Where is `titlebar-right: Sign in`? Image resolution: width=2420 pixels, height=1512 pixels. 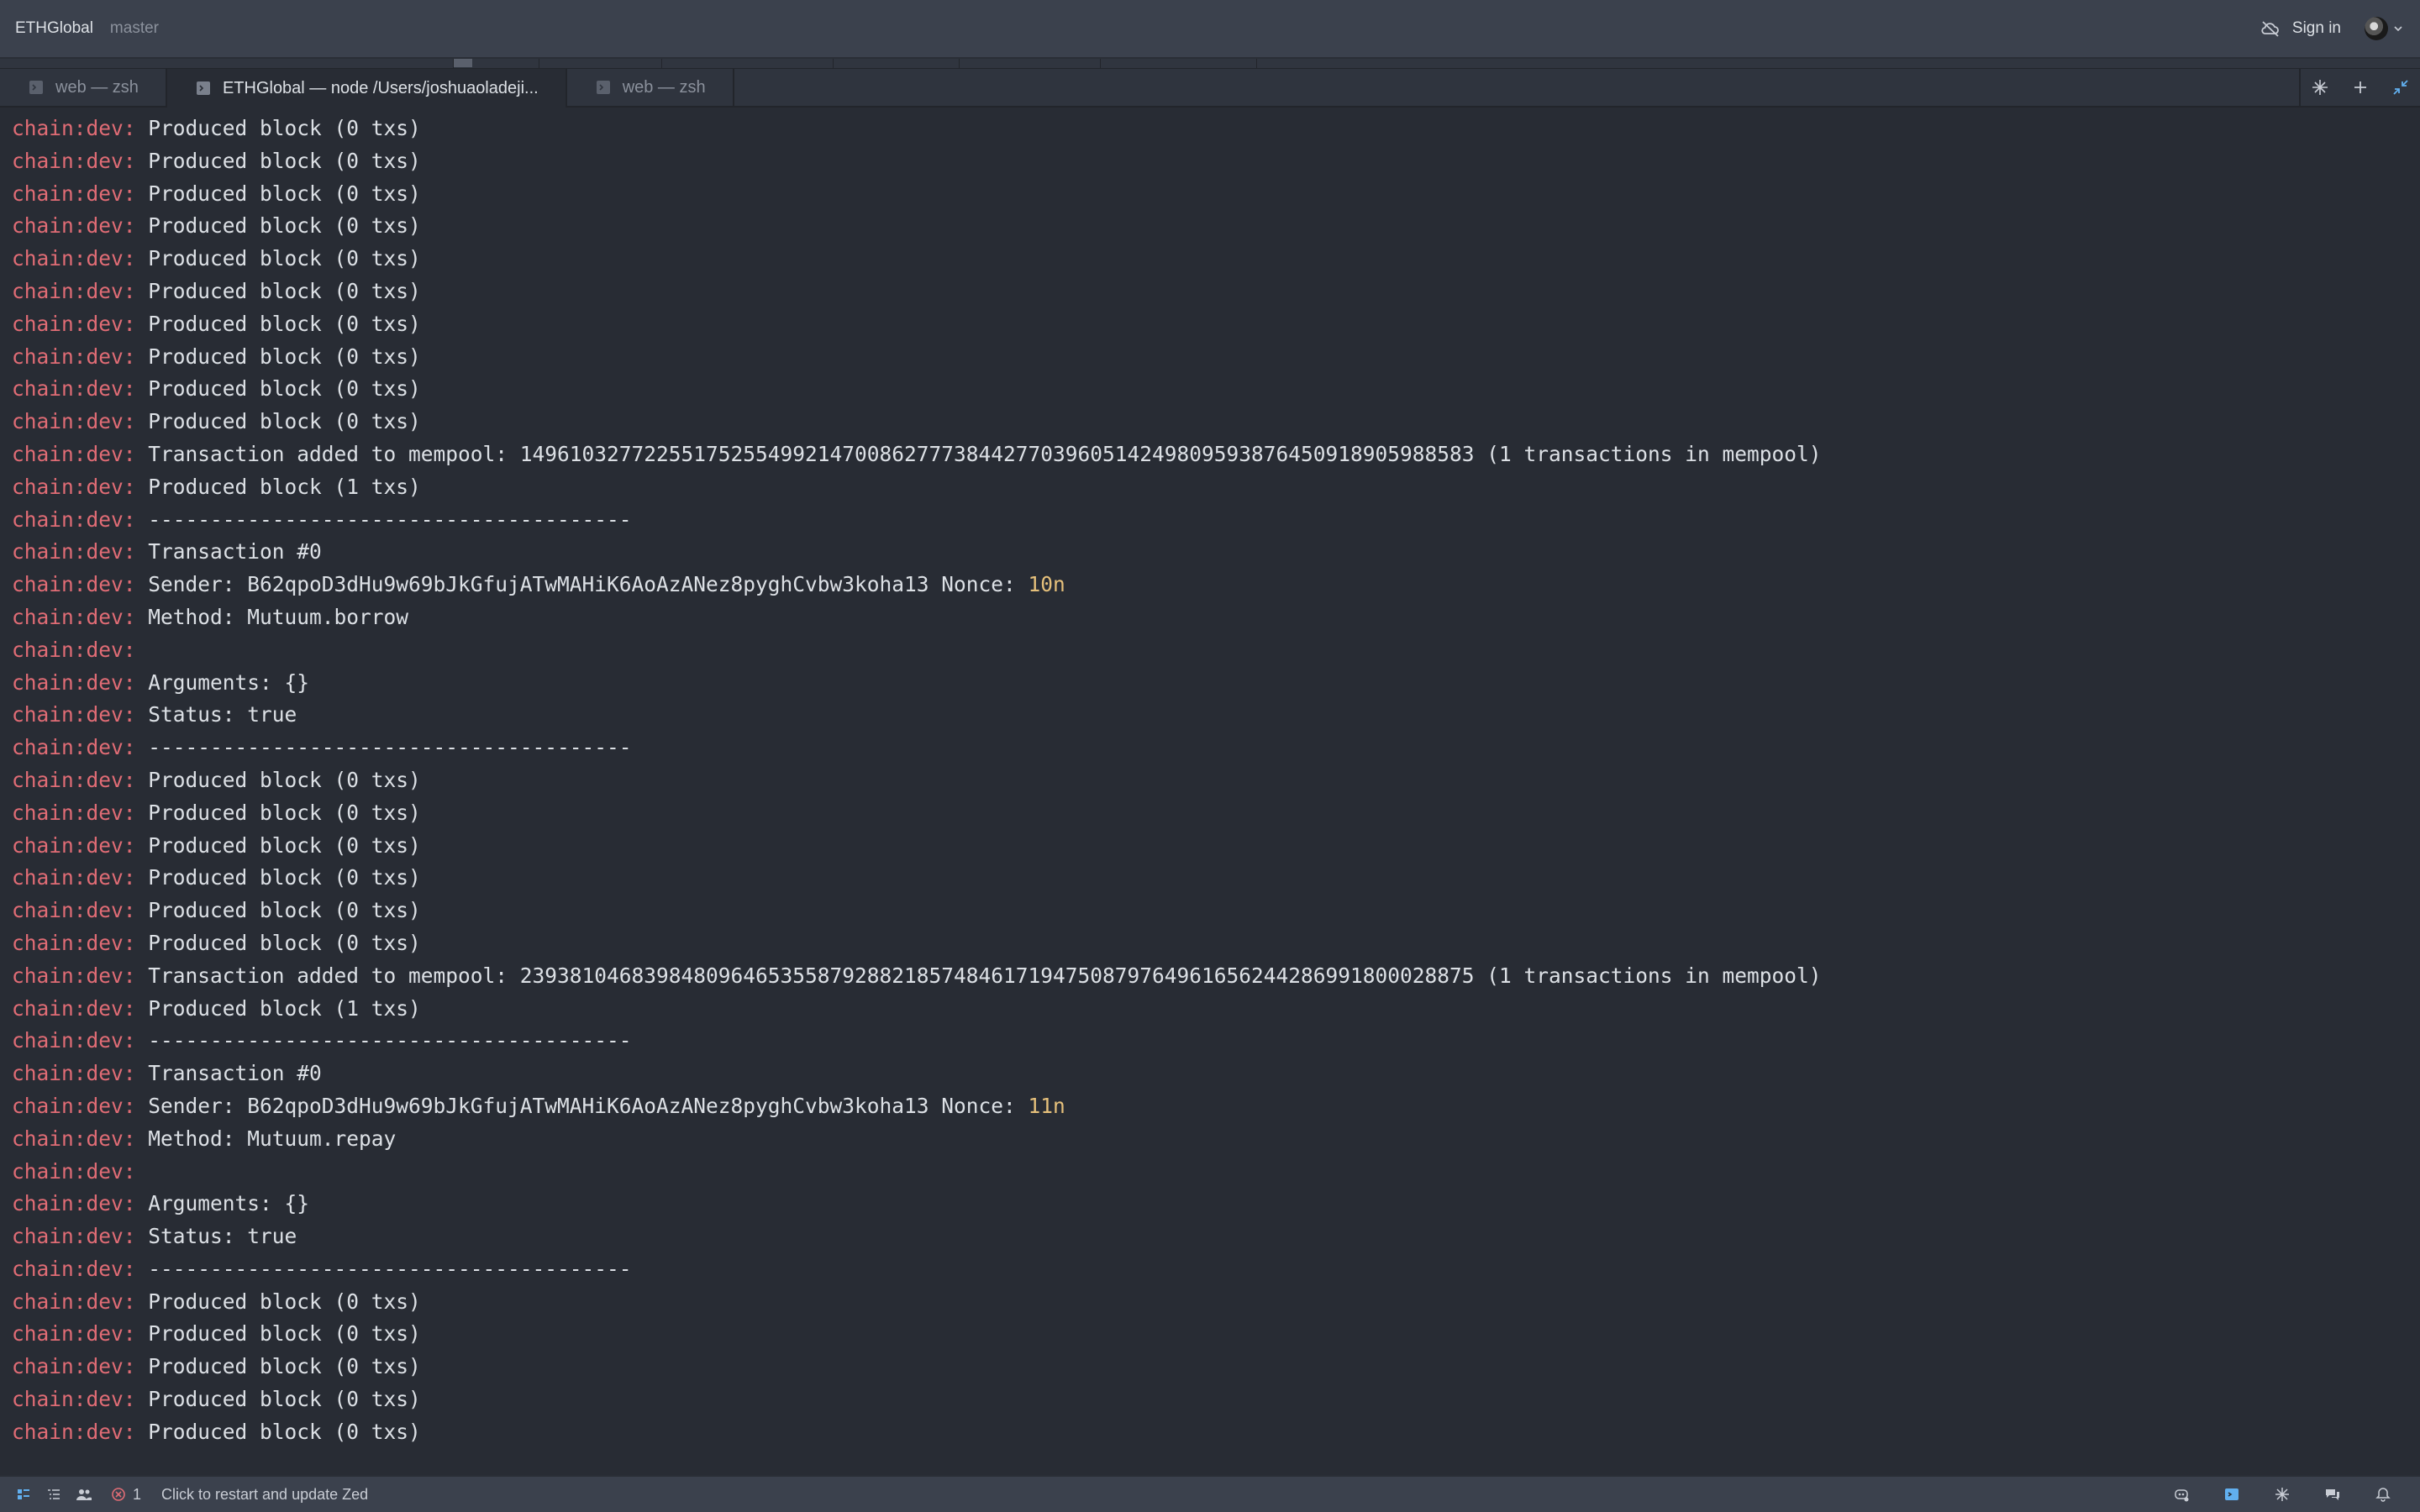 titlebar-right: Sign in is located at coordinates (2332, 28).